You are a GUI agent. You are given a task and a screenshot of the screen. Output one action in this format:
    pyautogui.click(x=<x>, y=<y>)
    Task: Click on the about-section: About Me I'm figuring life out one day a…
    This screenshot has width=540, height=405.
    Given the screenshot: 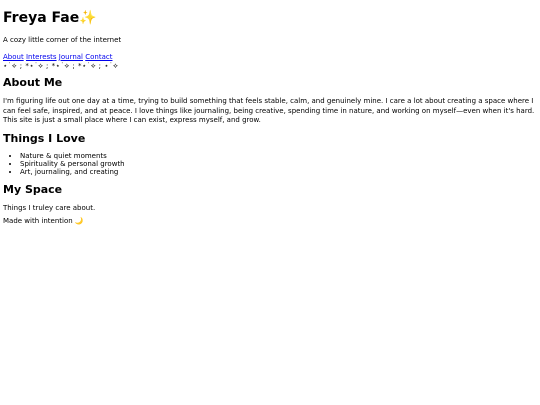 What is the action you would take?
    pyautogui.click(x=270, y=101)
    